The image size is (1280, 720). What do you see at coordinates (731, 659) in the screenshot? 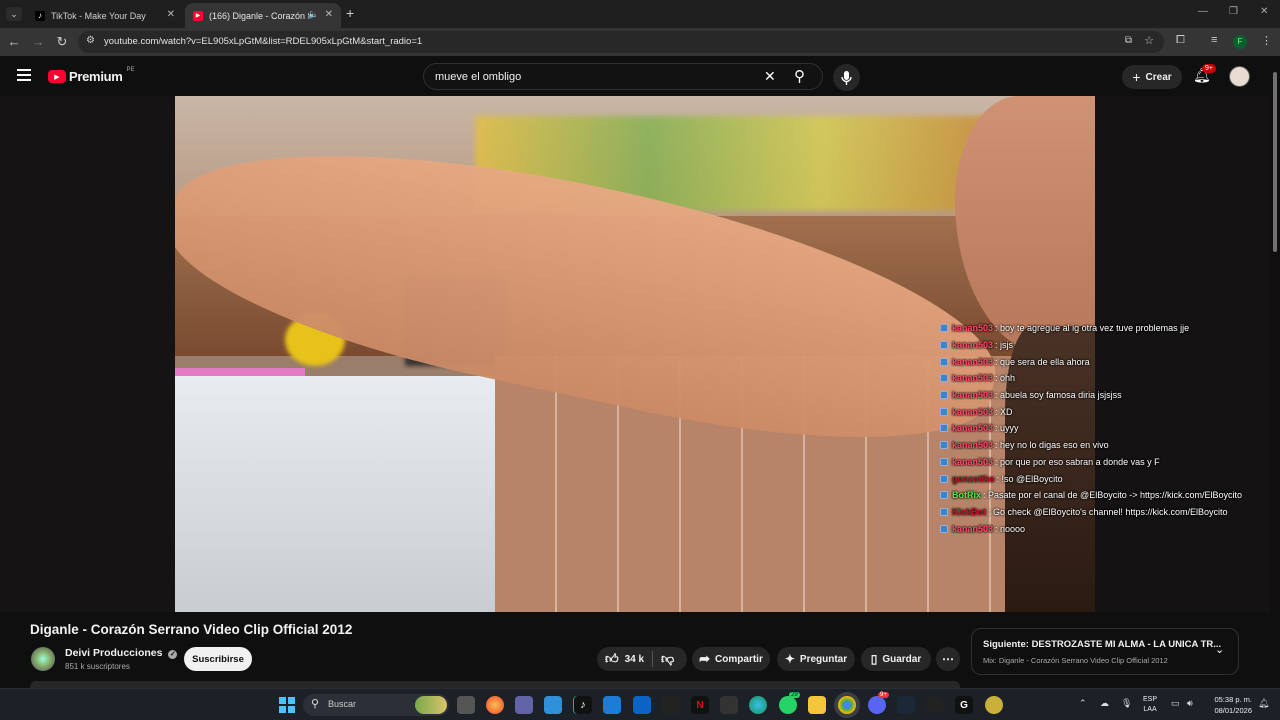
I see `share-button: ➦ Compartir` at bounding box center [731, 659].